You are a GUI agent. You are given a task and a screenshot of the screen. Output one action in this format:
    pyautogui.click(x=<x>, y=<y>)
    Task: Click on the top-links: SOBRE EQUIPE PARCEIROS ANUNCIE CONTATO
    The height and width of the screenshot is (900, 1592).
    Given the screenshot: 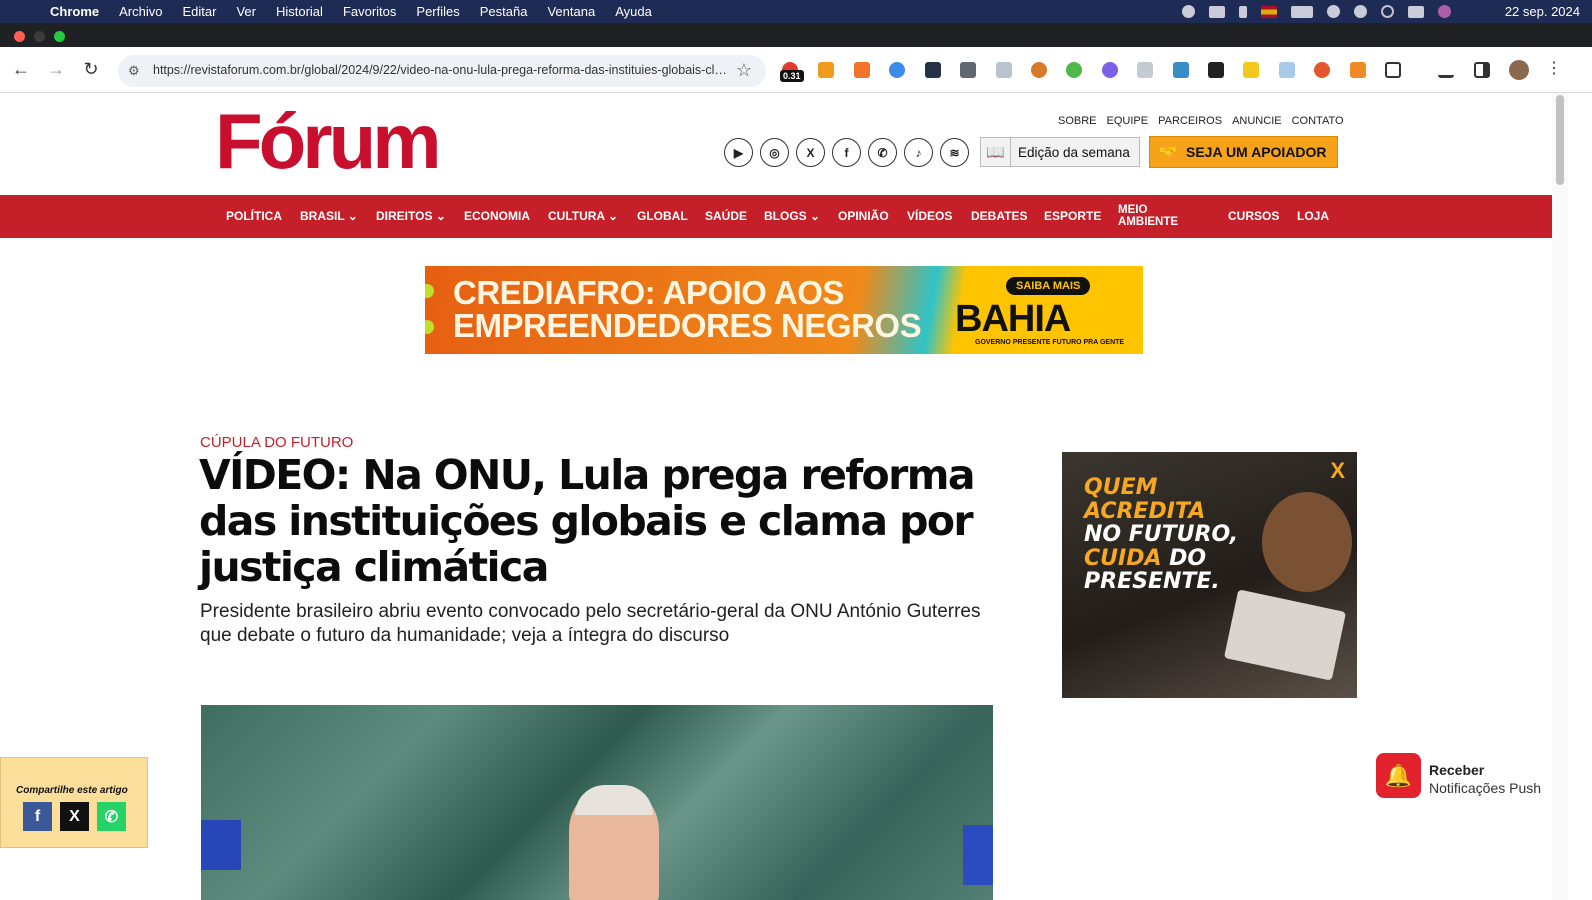 What is the action you would take?
    pyautogui.click(x=1201, y=121)
    